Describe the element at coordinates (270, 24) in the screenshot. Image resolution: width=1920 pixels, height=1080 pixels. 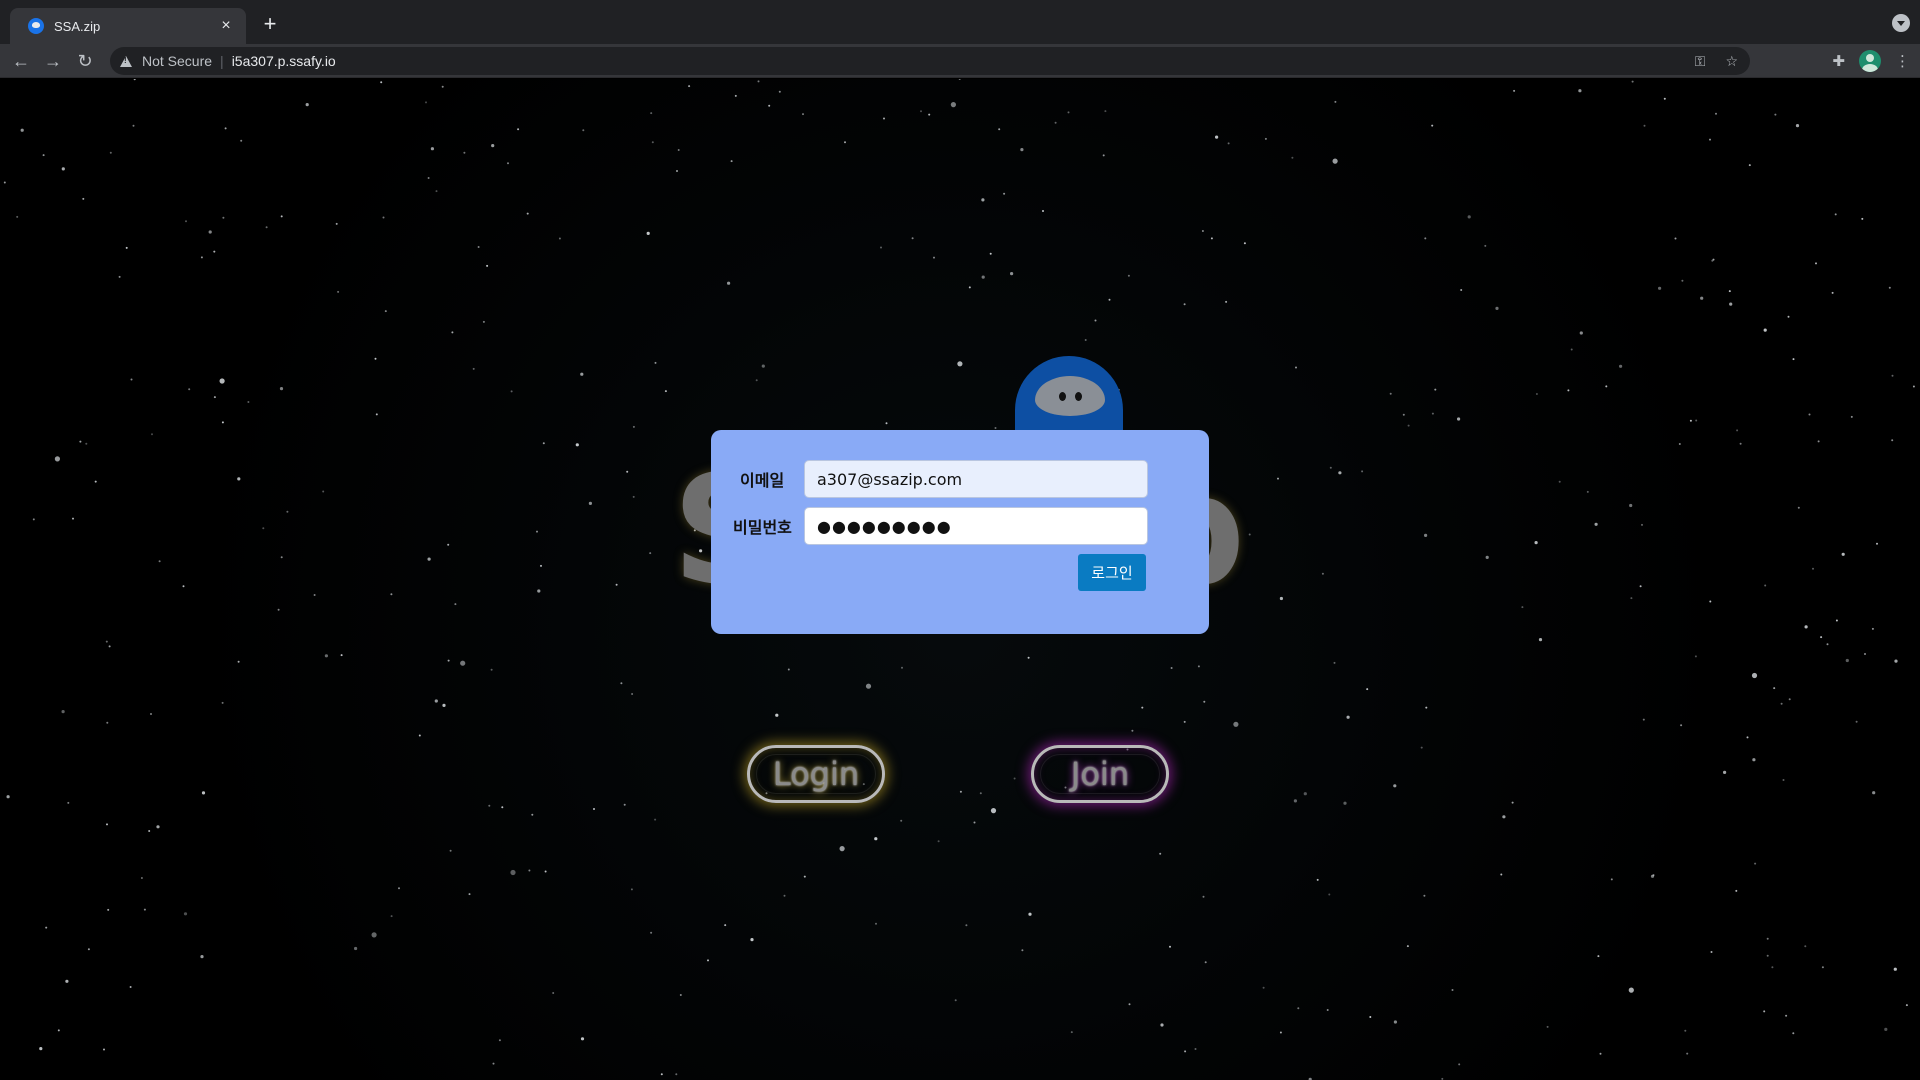
I see `new-tab-button: +` at that location.